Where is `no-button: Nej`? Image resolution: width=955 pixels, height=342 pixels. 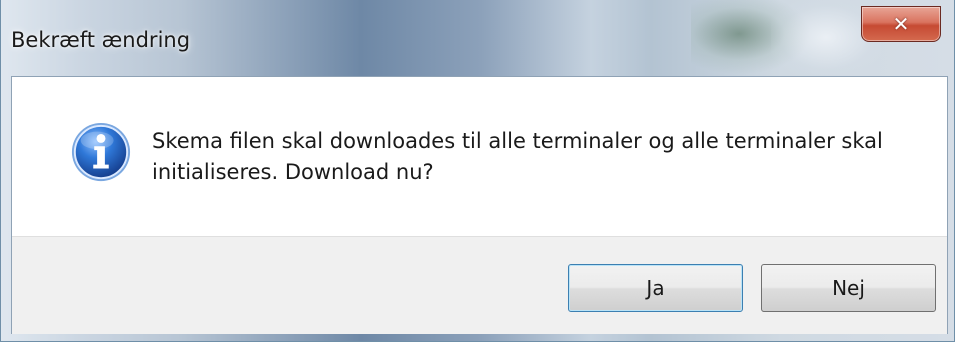
no-button: Nej is located at coordinates (848, 288).